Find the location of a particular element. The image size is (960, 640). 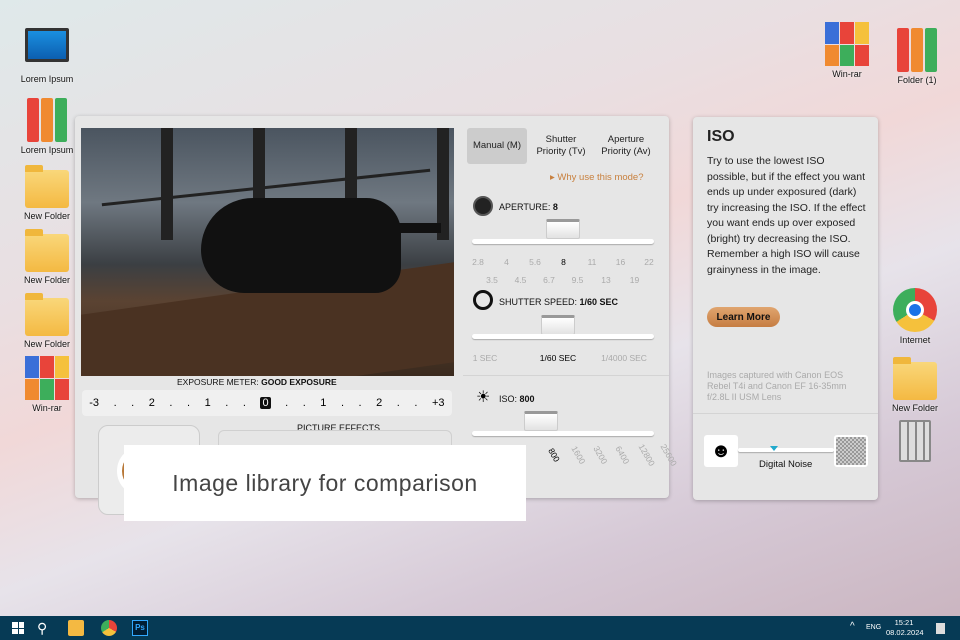

why-use-mode-link: ▸ Why use this mode? is located at coordinates (597, 177).